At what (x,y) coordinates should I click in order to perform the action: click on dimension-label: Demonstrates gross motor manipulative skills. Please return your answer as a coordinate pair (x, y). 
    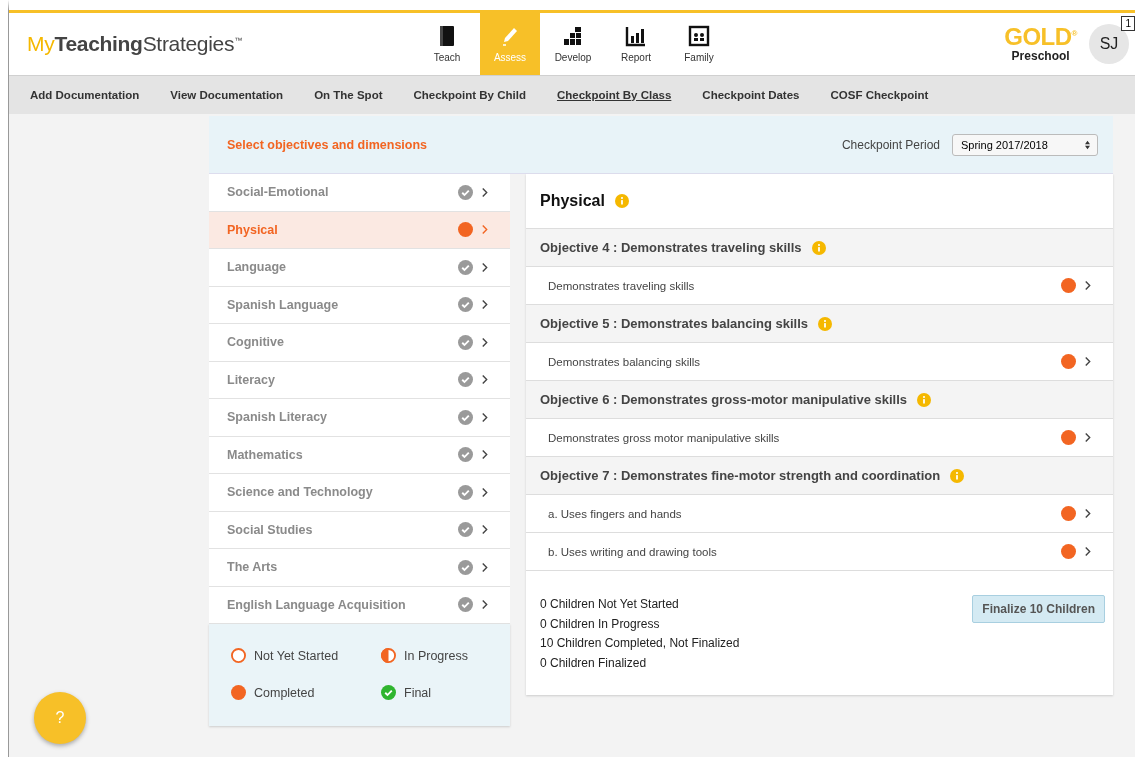
    Looking at the image, I should click on (664, 437).